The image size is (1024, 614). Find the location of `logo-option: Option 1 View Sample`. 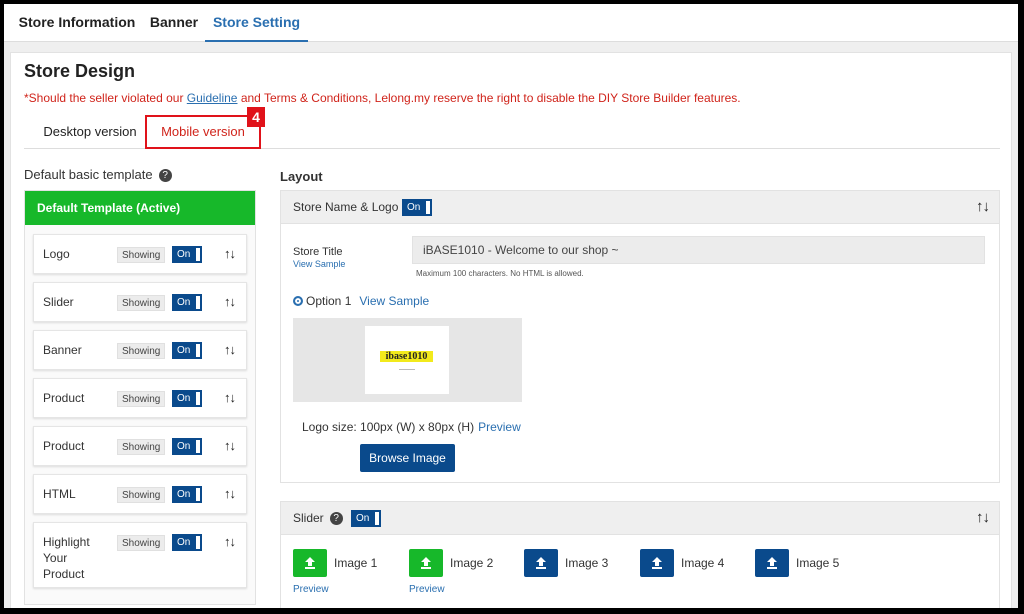

logo-option: Option 1 View Sample is located at coordinates (361, 301).